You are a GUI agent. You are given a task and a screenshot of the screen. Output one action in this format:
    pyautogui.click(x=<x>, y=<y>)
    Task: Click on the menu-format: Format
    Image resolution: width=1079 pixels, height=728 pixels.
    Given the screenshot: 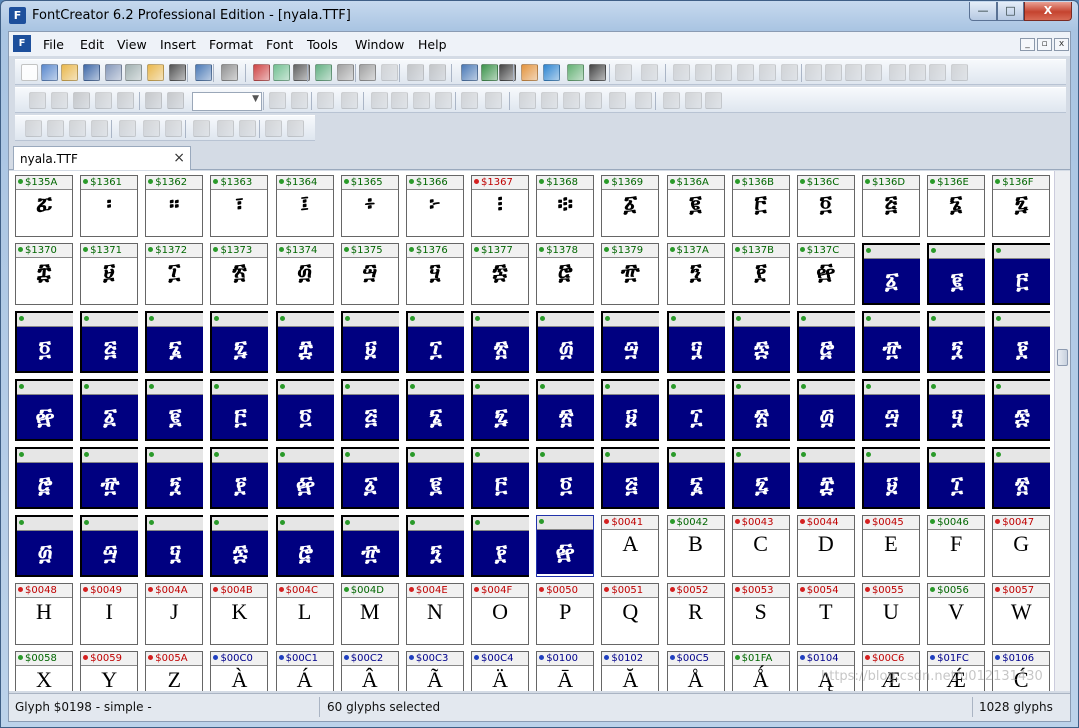 What is the action you would take?
    pyautogui.click(x=231, y=44)
    